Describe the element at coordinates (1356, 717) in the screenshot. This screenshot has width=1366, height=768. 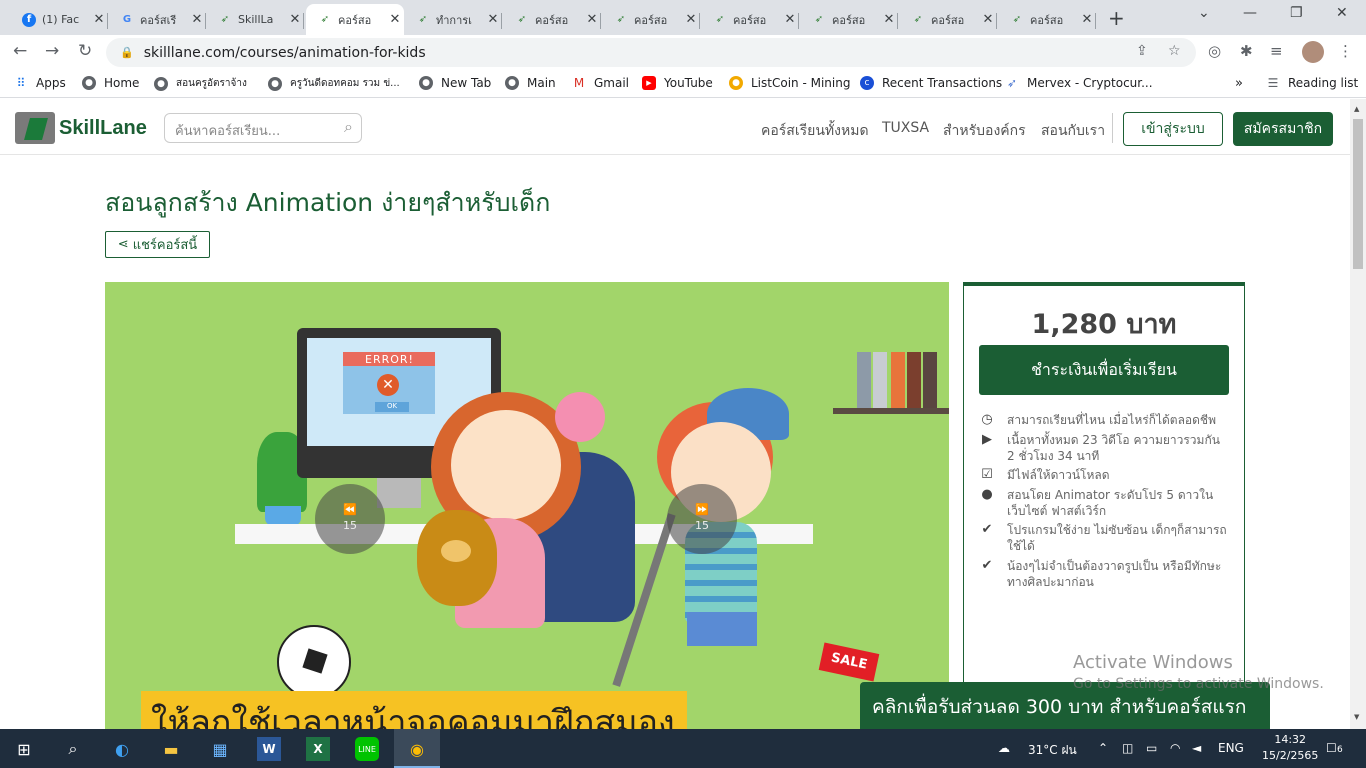
I see `scroll-down-arrow-icon: ▼` at that location.